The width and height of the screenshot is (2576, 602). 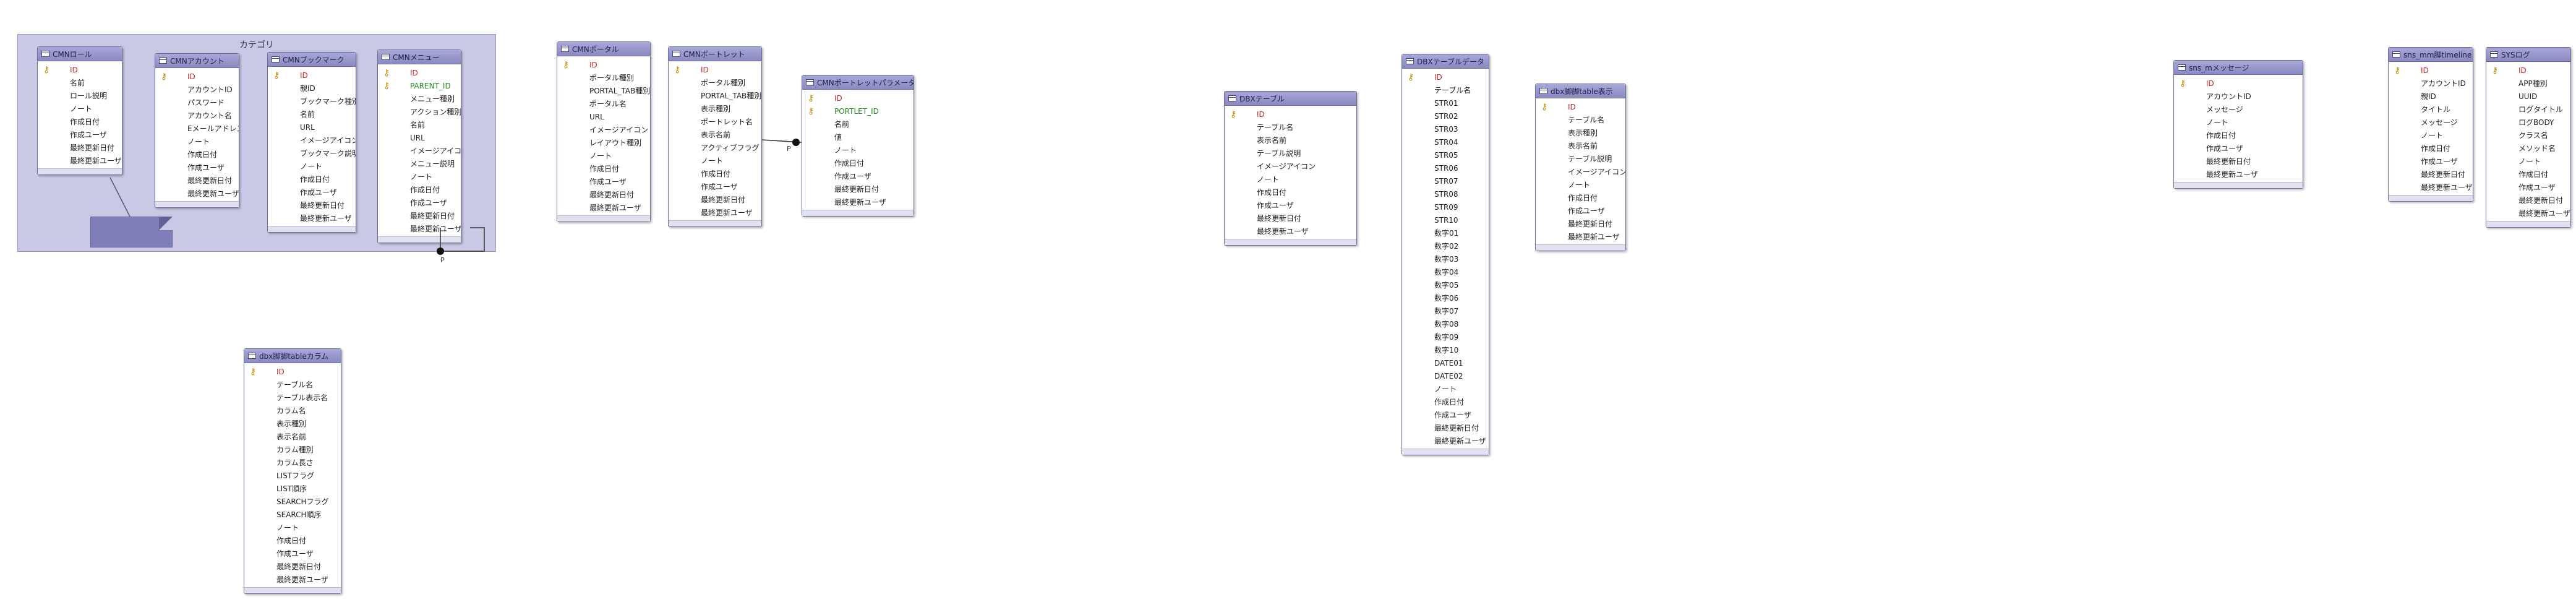 I want to click on attribute-row: ポータル種別, so click(x=715, y=84).